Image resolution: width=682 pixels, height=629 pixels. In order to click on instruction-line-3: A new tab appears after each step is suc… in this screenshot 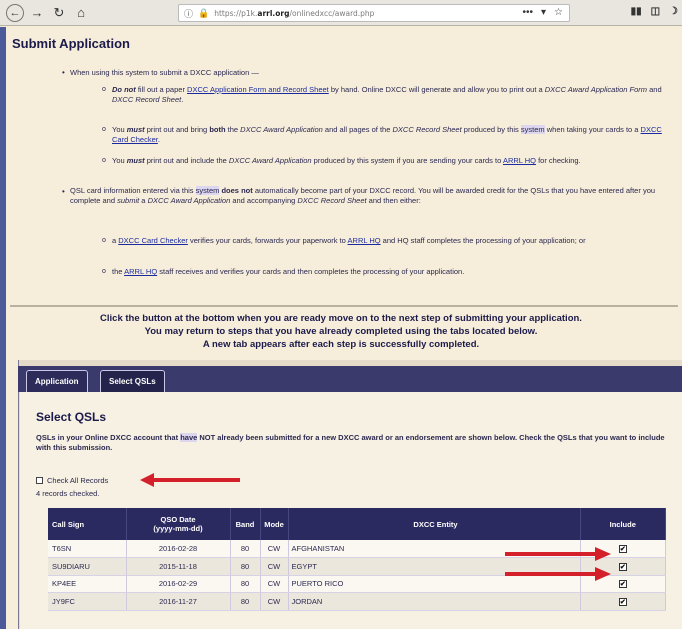, I will do `click(341, 344)`.